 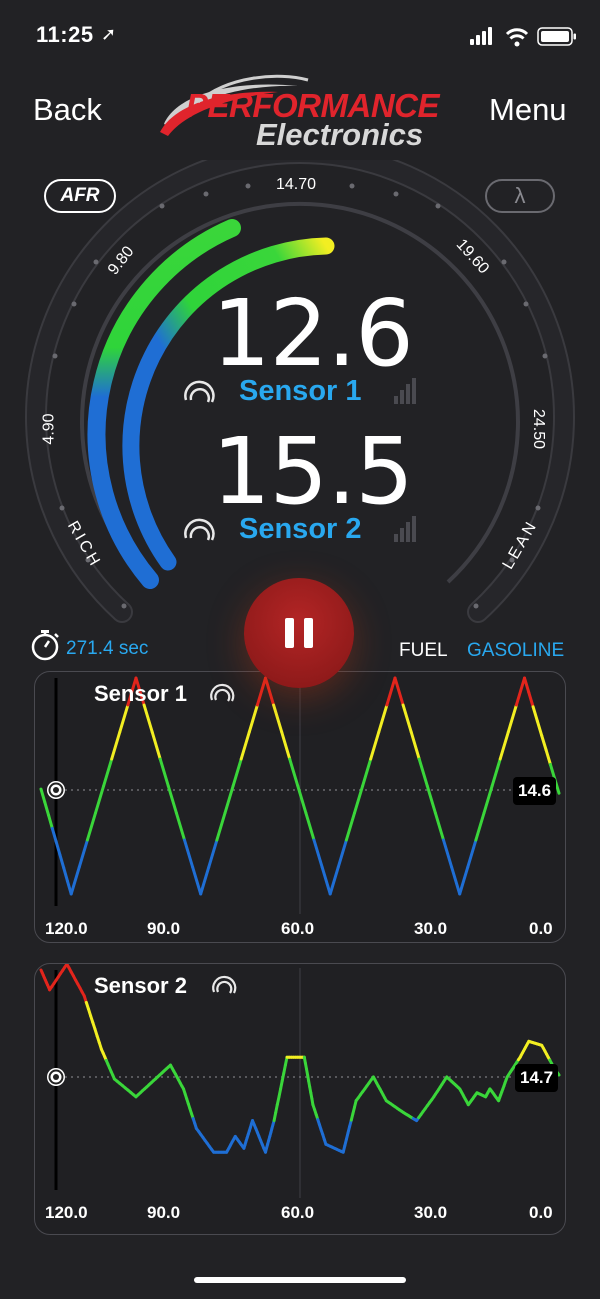 What do you see at coordinates (313, 333) in the screenshot?
I see `sensor1-reading: 12.6` at bounding box center [313, 333].